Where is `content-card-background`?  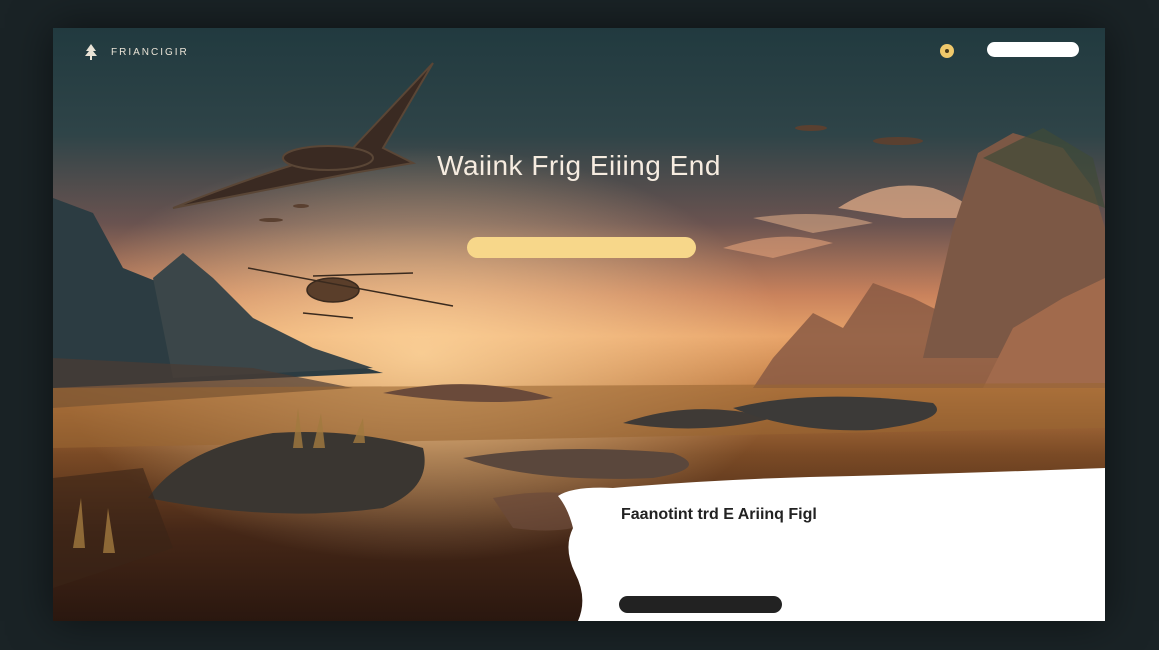
content-card-background is located at coordinates (831, 544).